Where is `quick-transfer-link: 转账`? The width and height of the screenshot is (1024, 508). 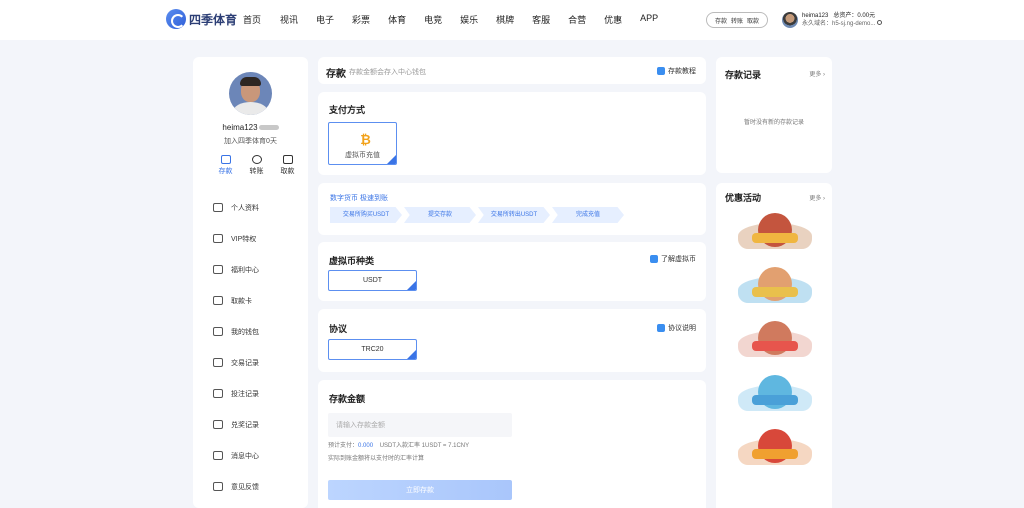 quick-transfer-link: 转账 is located at coordinates (737, 20).